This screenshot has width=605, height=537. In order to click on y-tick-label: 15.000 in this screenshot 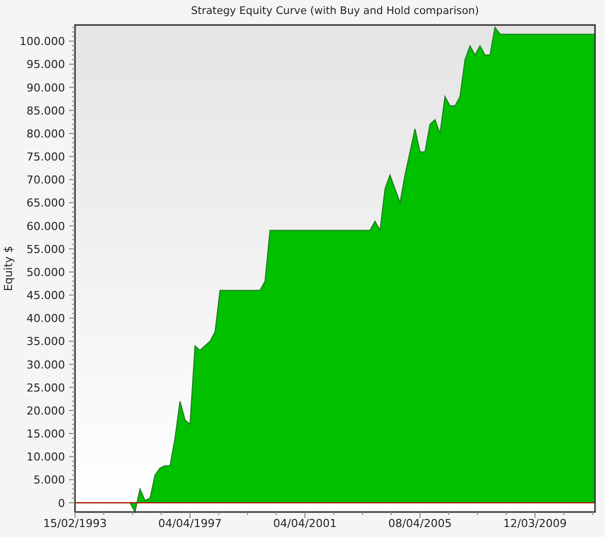, I will do `click(45, 434)`.